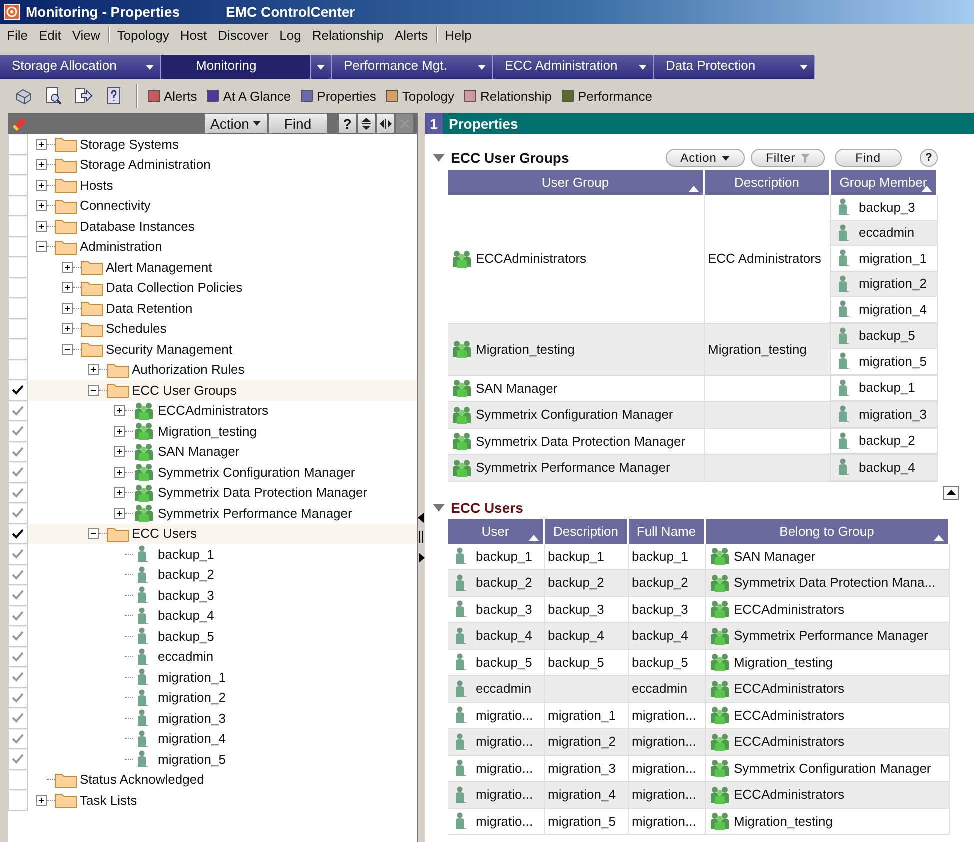 The image size is (974, 842). Describe the element at coordinates (420, 96) in the screenshot. I see `view-button: Topology` at that location.